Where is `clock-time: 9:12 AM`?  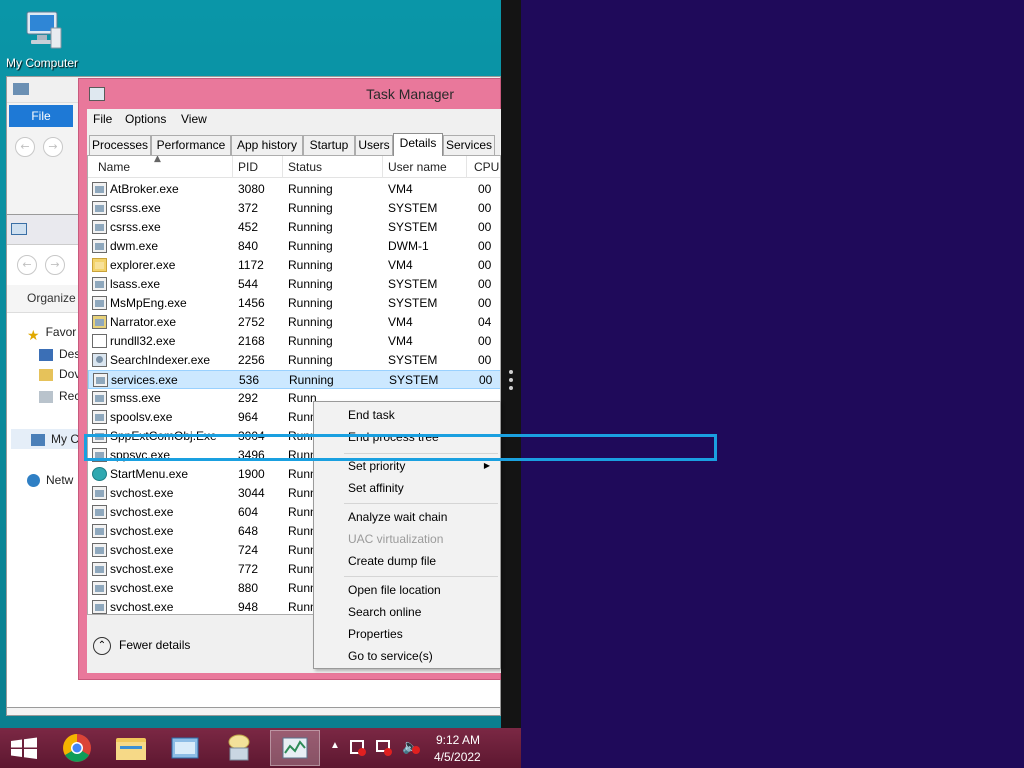
clock-time: 9:12 AM is located at coordinates (458, 740).